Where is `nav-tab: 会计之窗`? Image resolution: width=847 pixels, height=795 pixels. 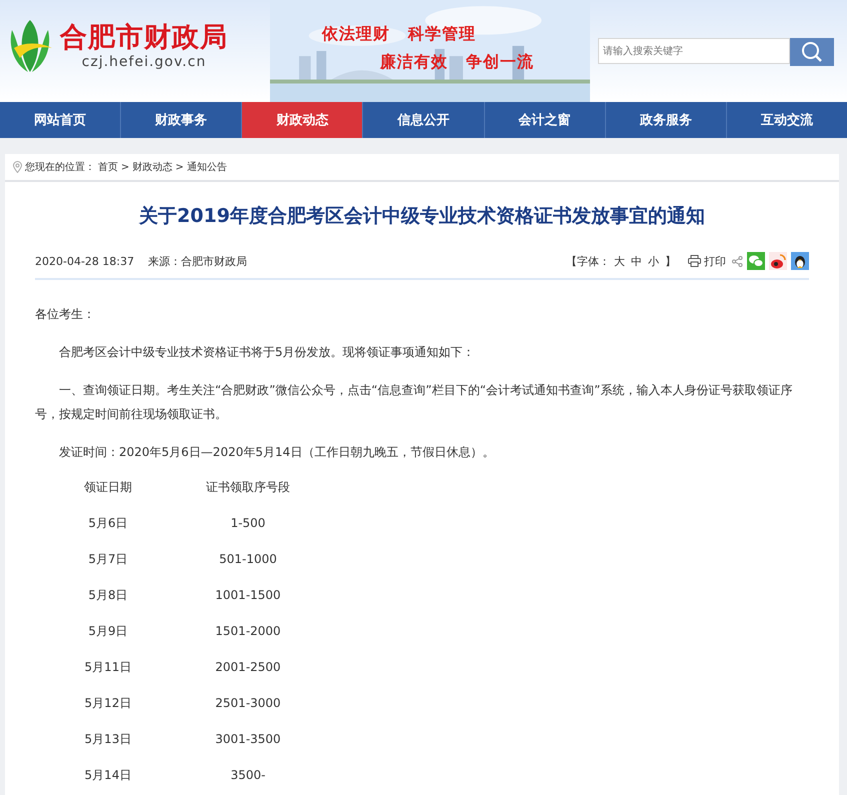
nav-tab: 会计之窗 is located at coordinates (544, 120).